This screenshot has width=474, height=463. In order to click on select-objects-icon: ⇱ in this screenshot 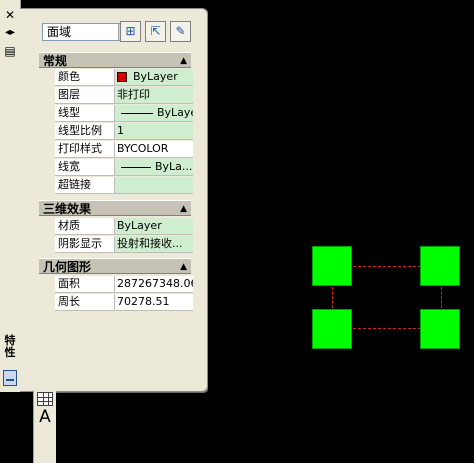, I will do `click(155, 31)`.